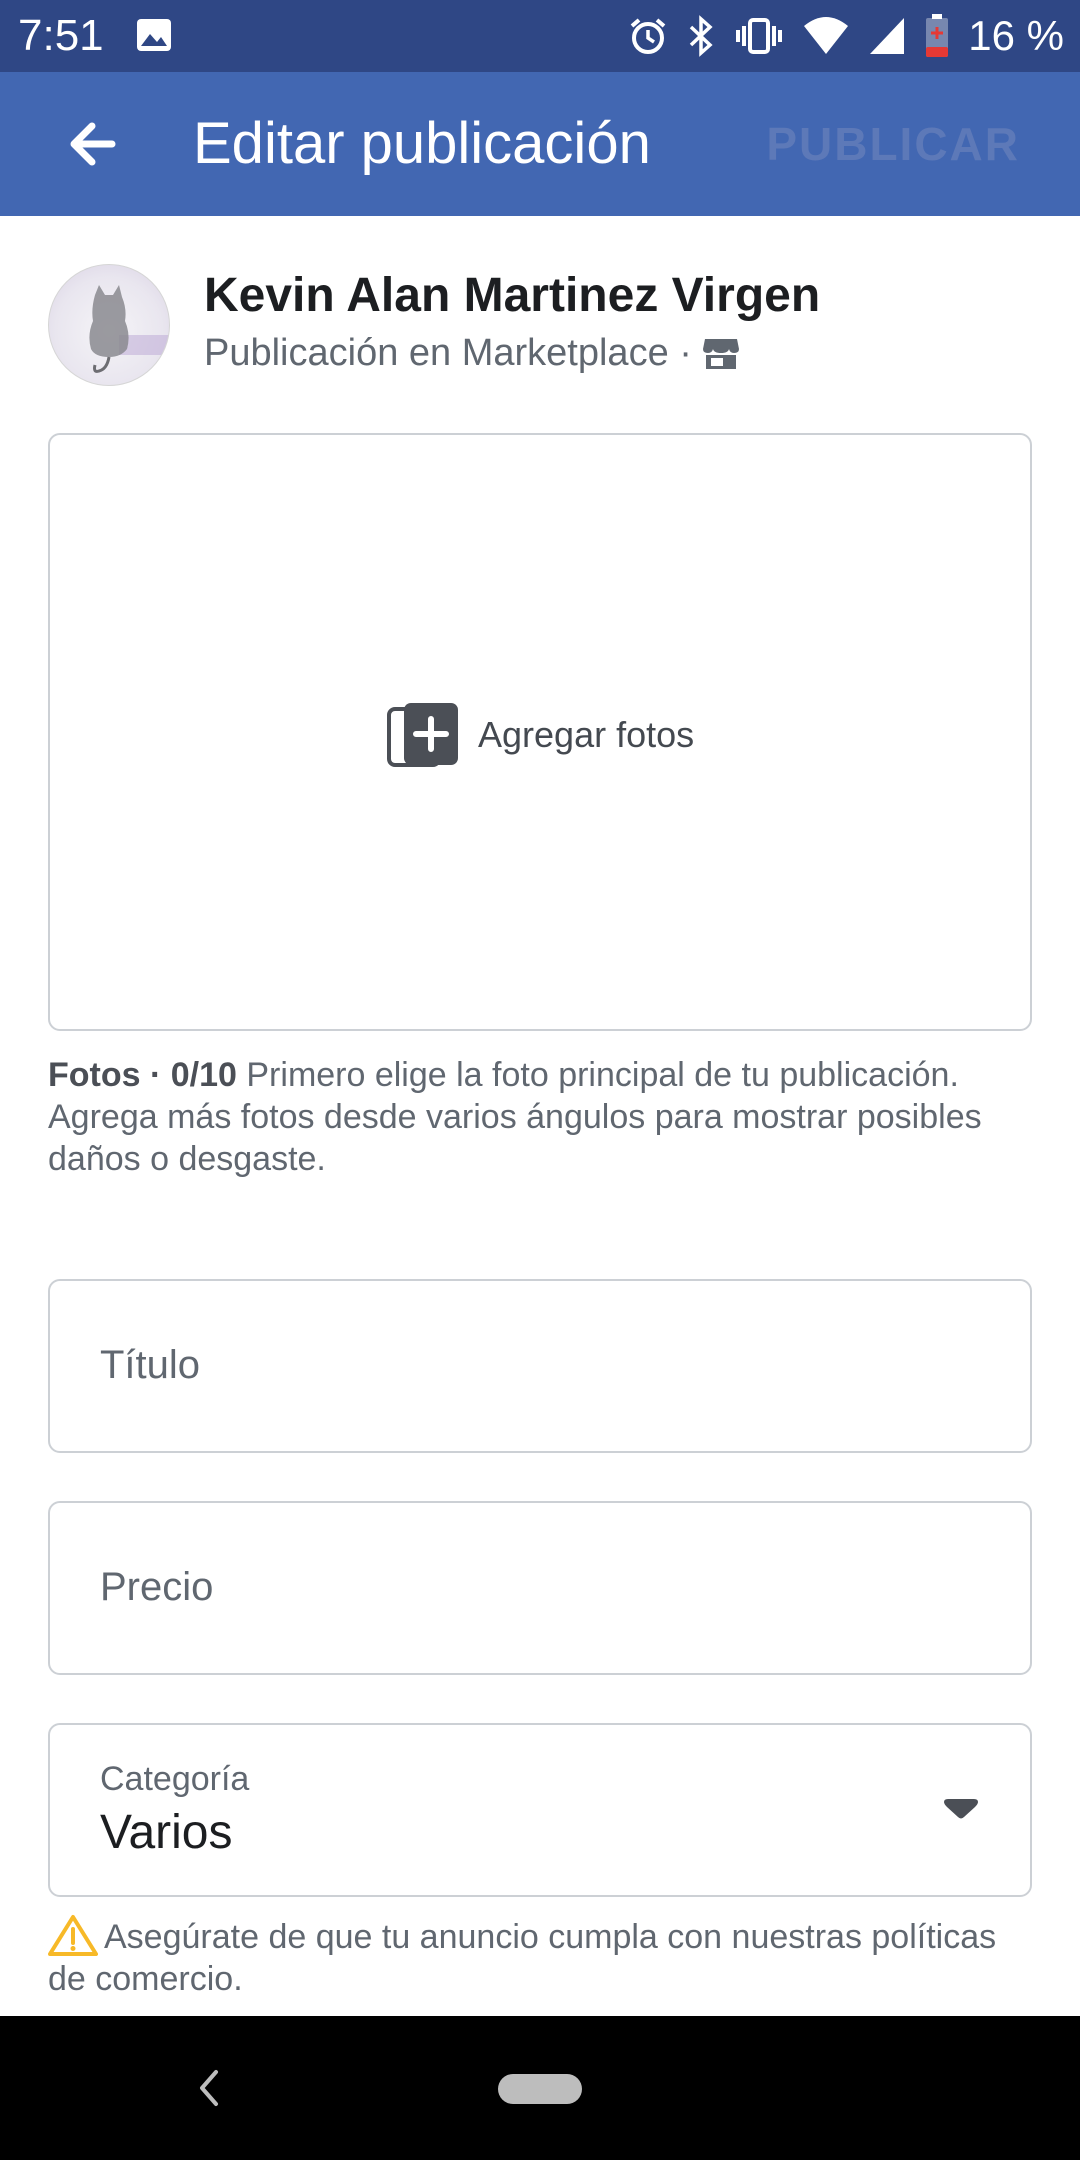 Image resolution: width=1080 pixels, height=2160 pixels. I want to click on add-photos-button: Agregar fotos, so click(540, 735).